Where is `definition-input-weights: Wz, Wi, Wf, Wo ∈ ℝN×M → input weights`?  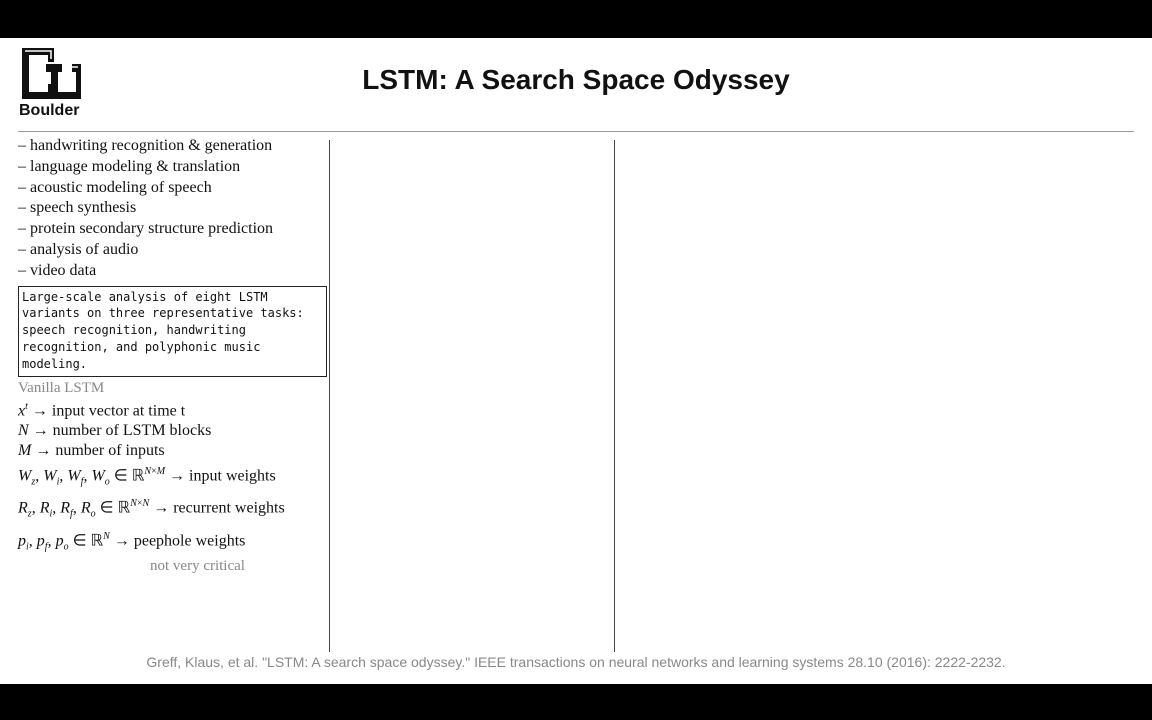
definition-input-weights: Wz, Wi, Wf, Wo ∈ ℝN×M → input weights is located at coordinates (147, 476).